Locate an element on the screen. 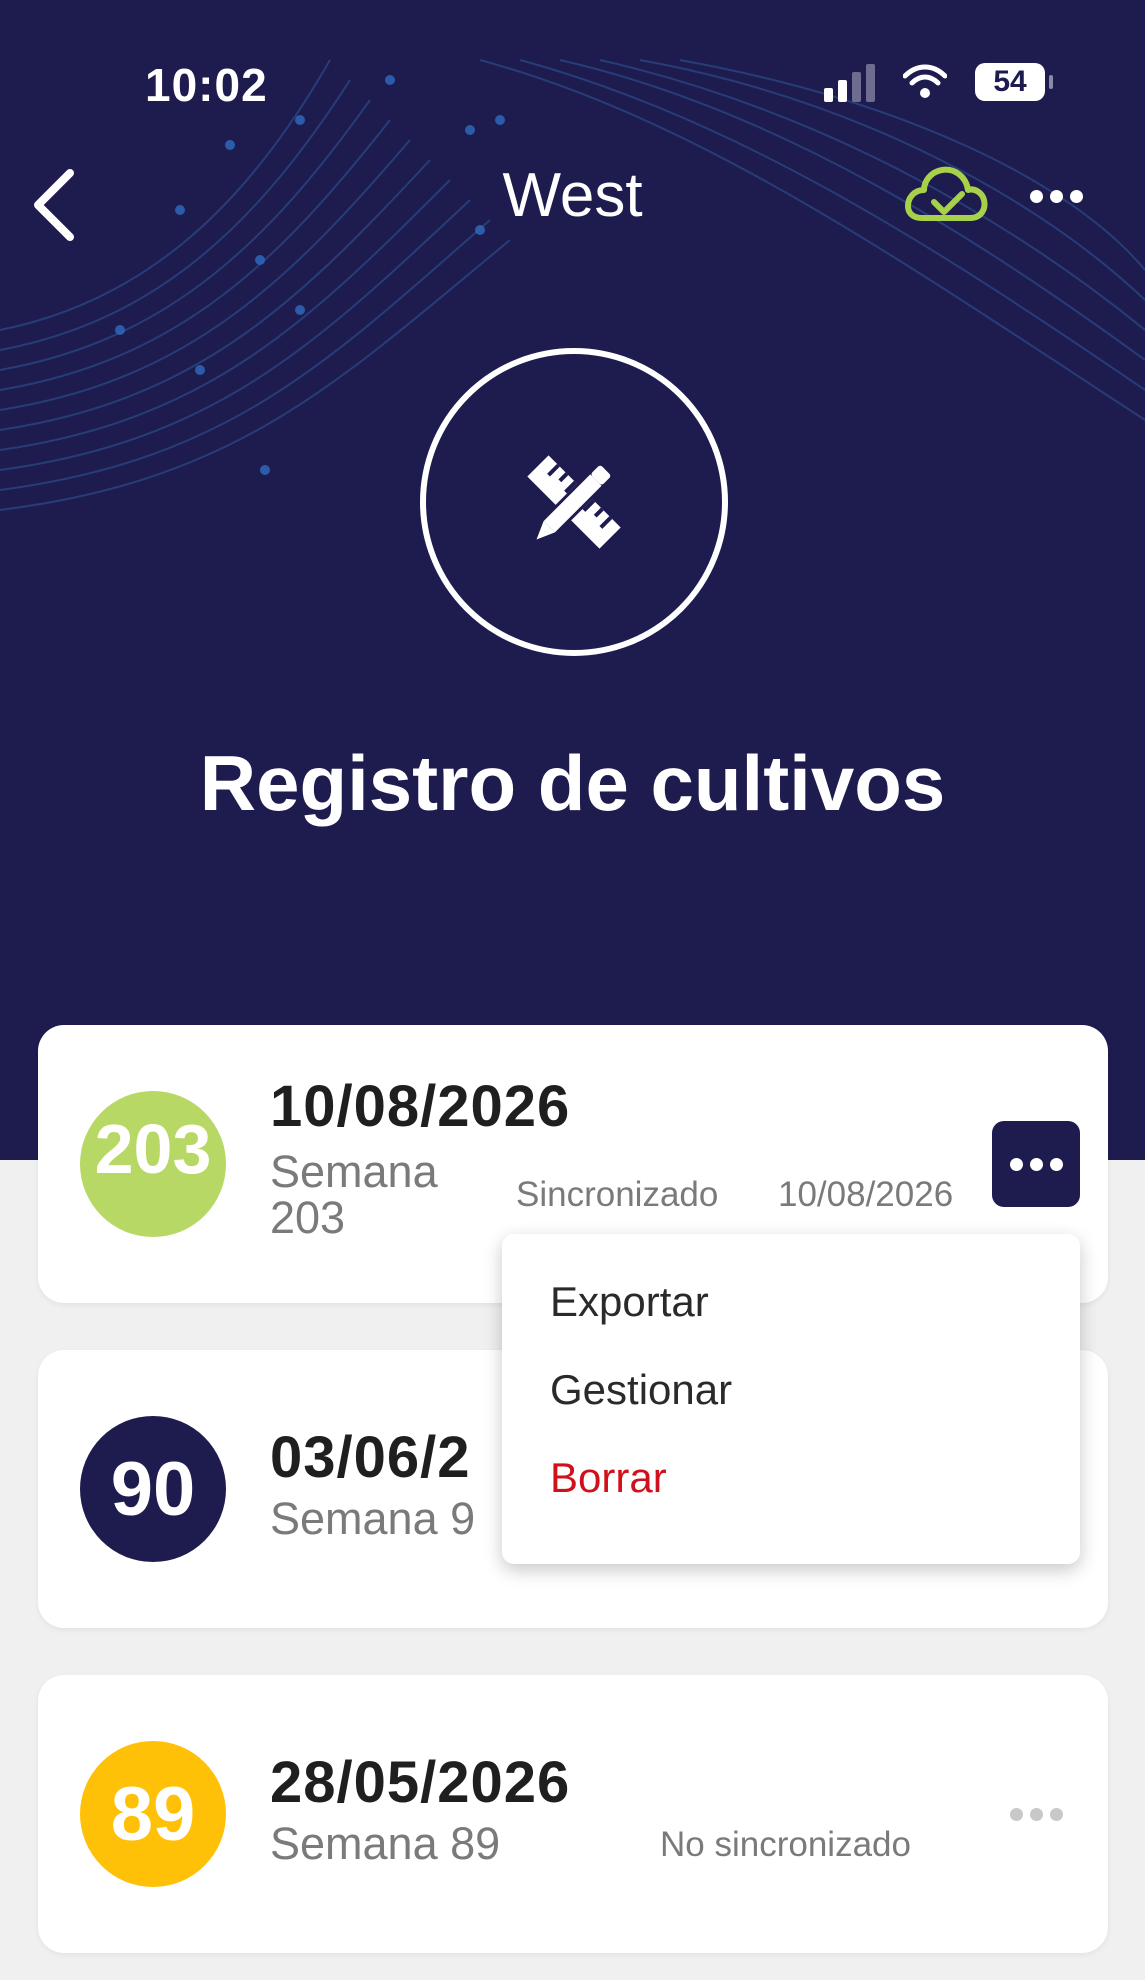  status-indicators: 54 is located at coordinates (938, 82).